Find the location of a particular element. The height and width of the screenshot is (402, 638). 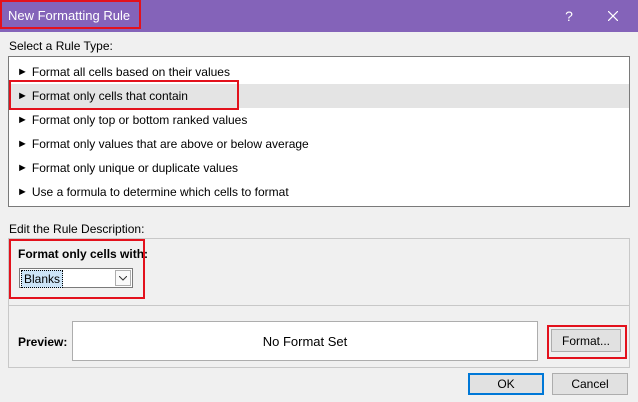

title-highlight-box is located at coordinates (70, 14).